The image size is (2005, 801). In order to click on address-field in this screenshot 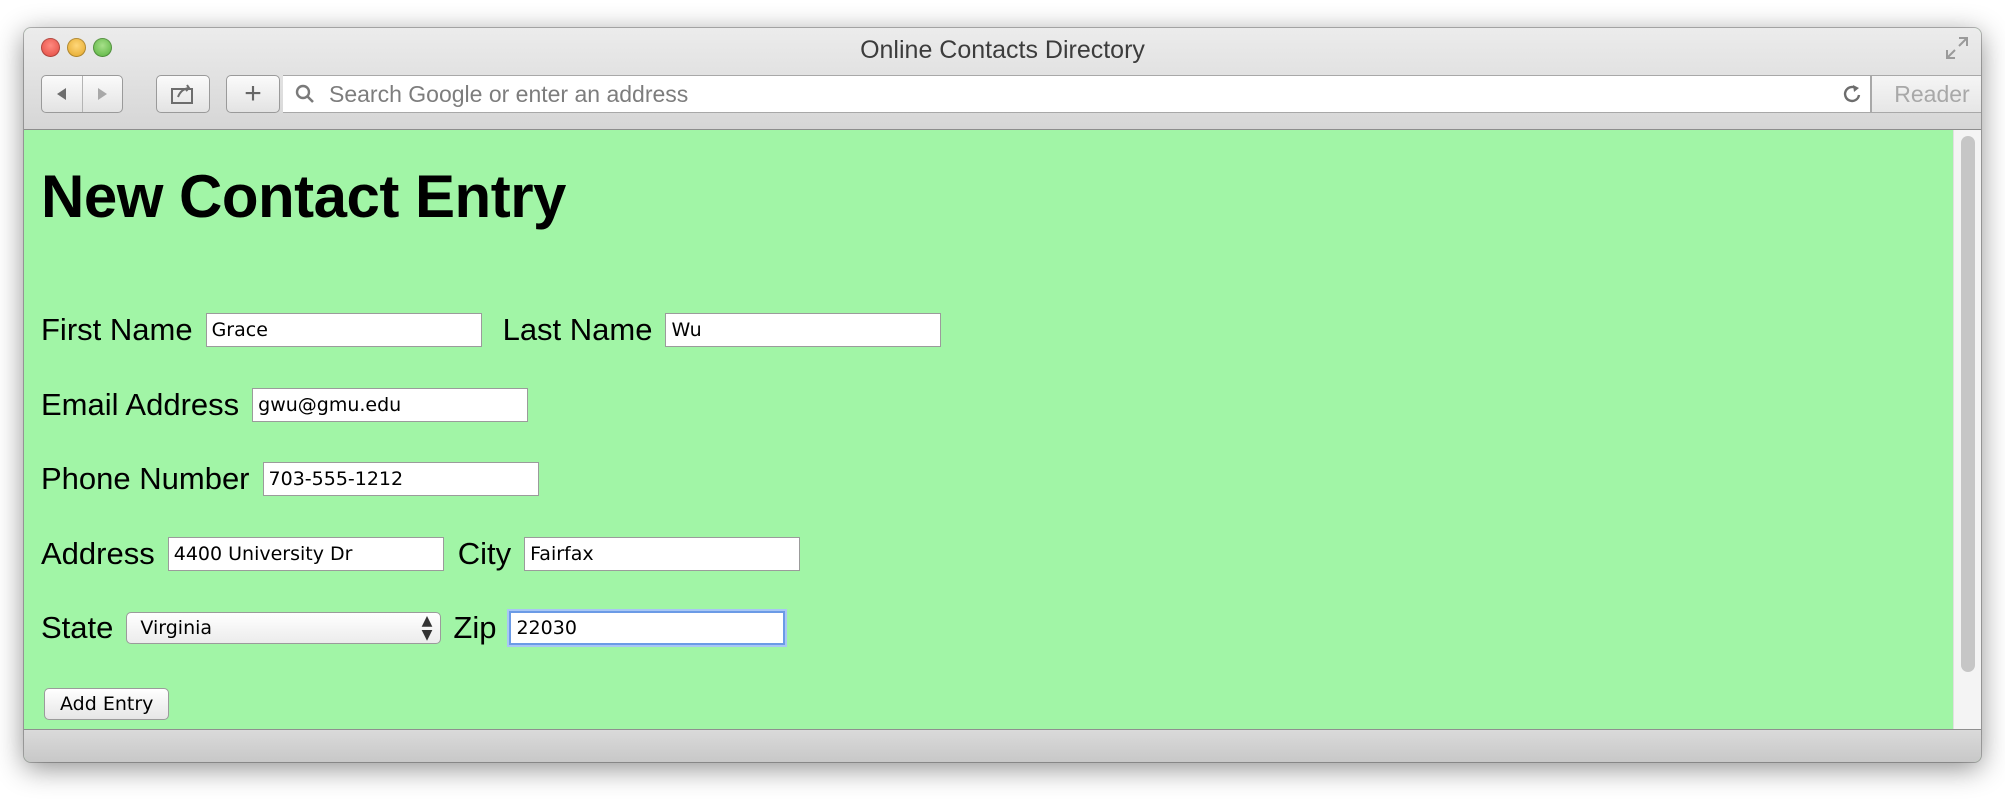, I will do `click(305, 554)`.